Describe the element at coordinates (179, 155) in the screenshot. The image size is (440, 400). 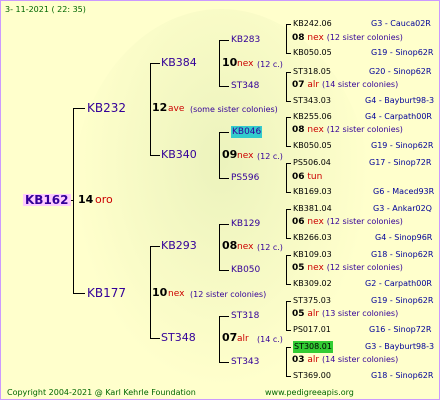
I see `gen2-node-name: KB340` at that location.